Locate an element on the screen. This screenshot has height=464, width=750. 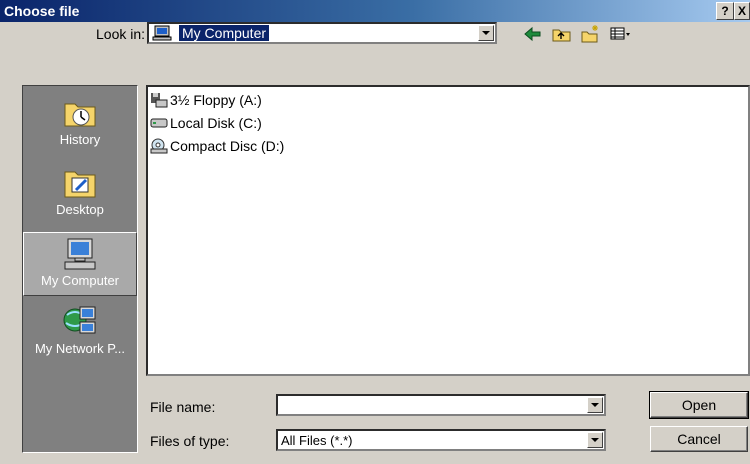
file-name-input is located at coordinates (441, 405).